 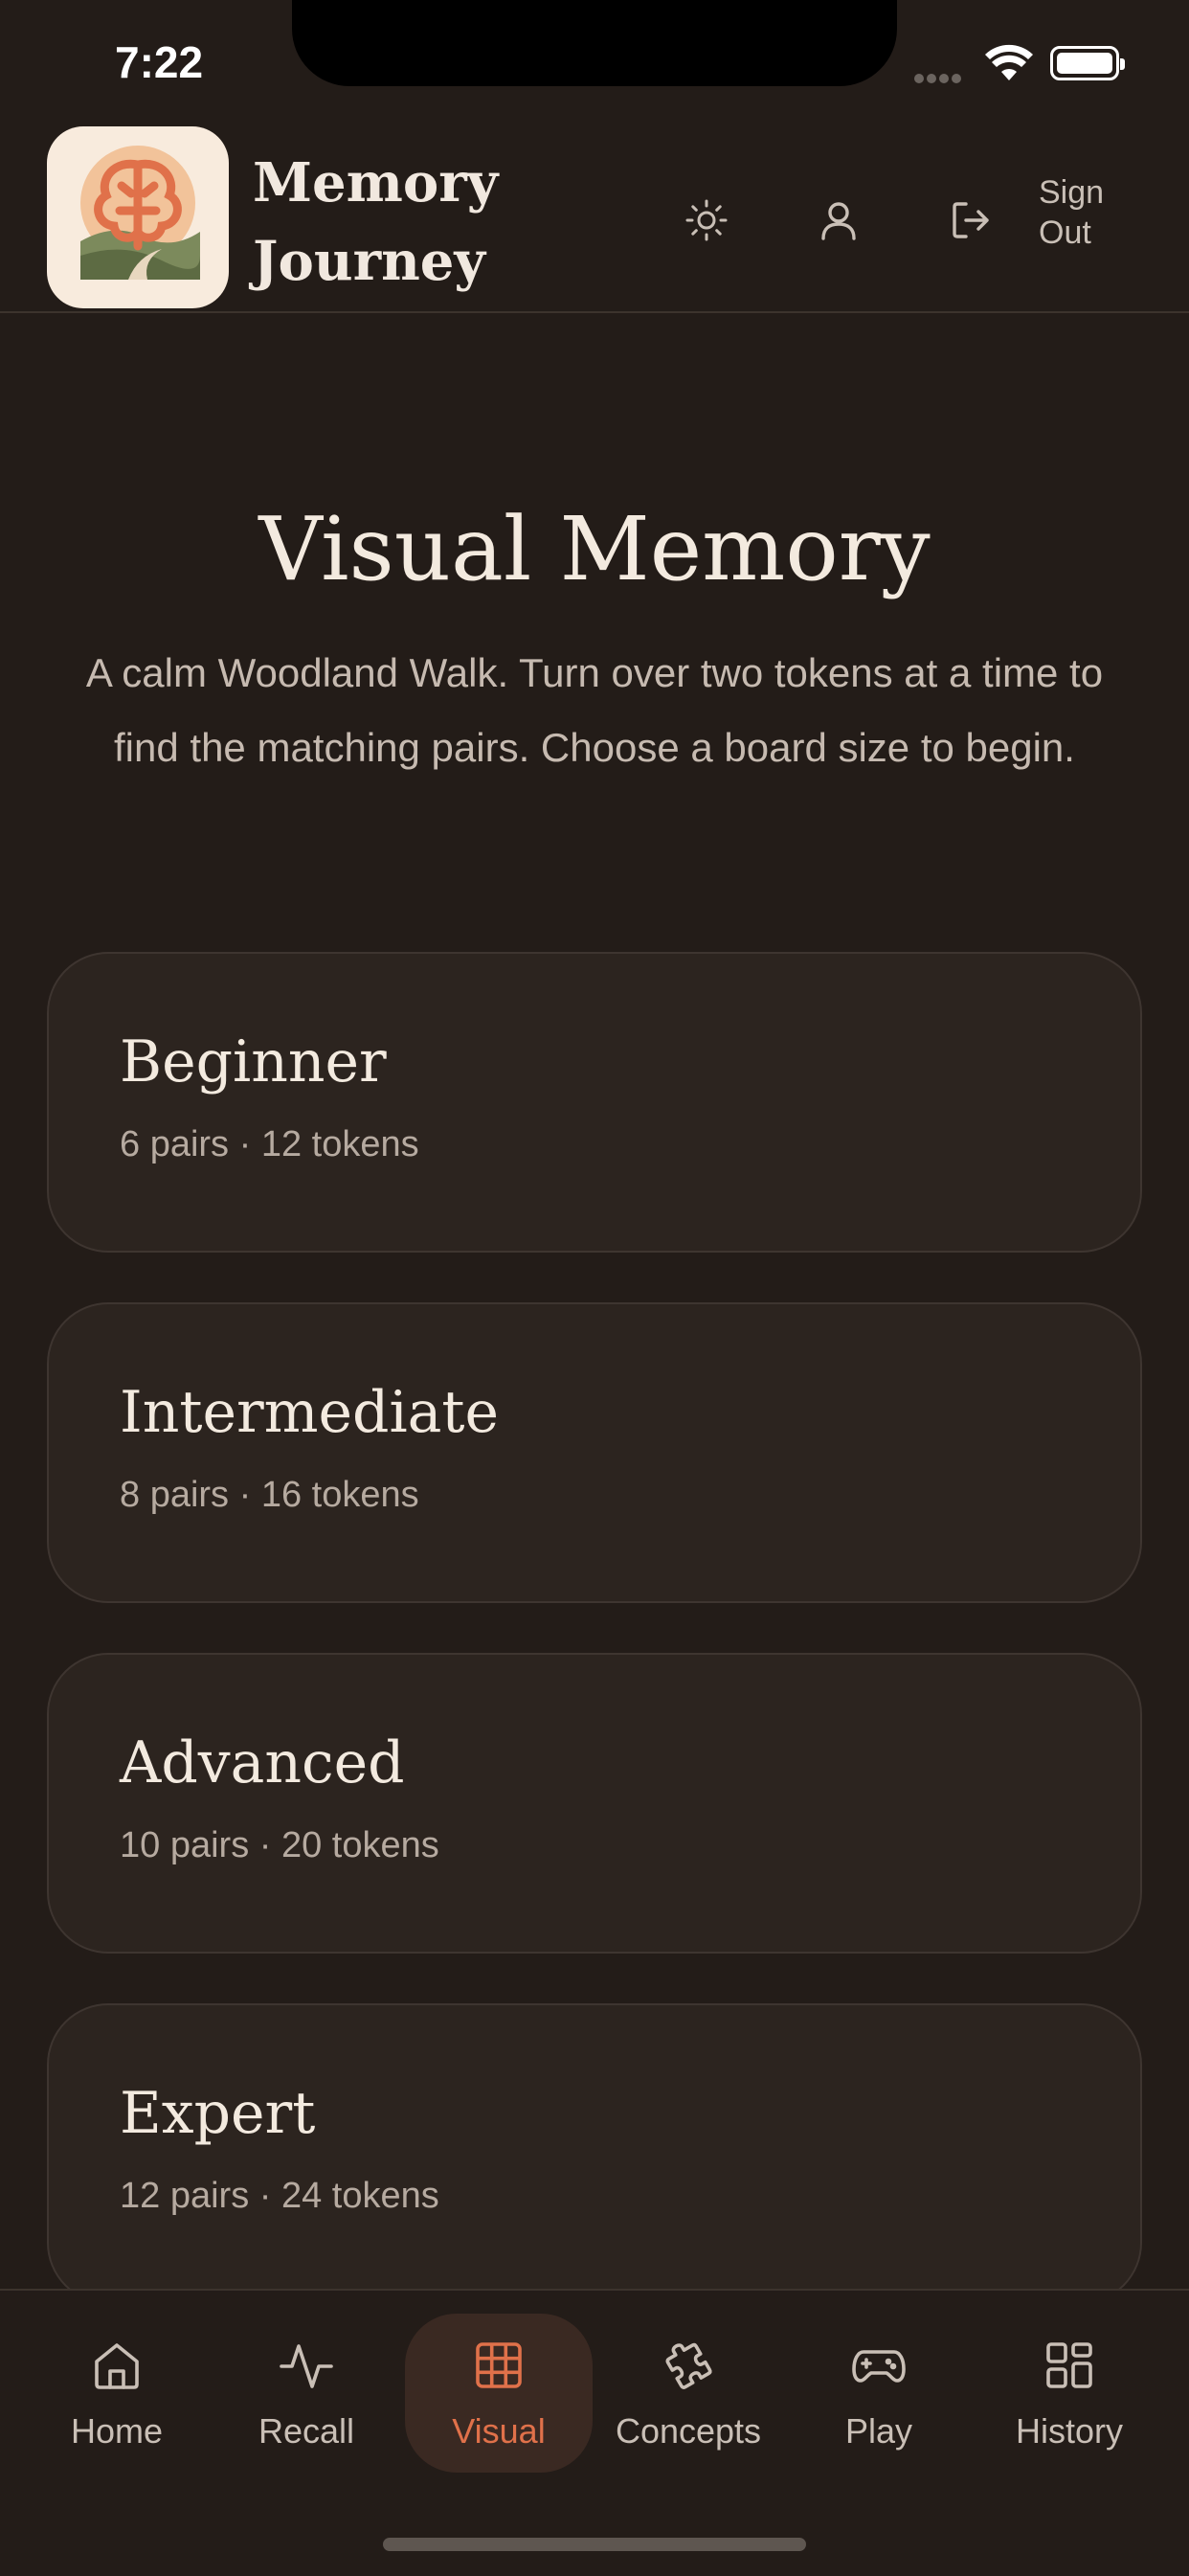 I want to click on sign-out-button, so click(x=970, y=220).